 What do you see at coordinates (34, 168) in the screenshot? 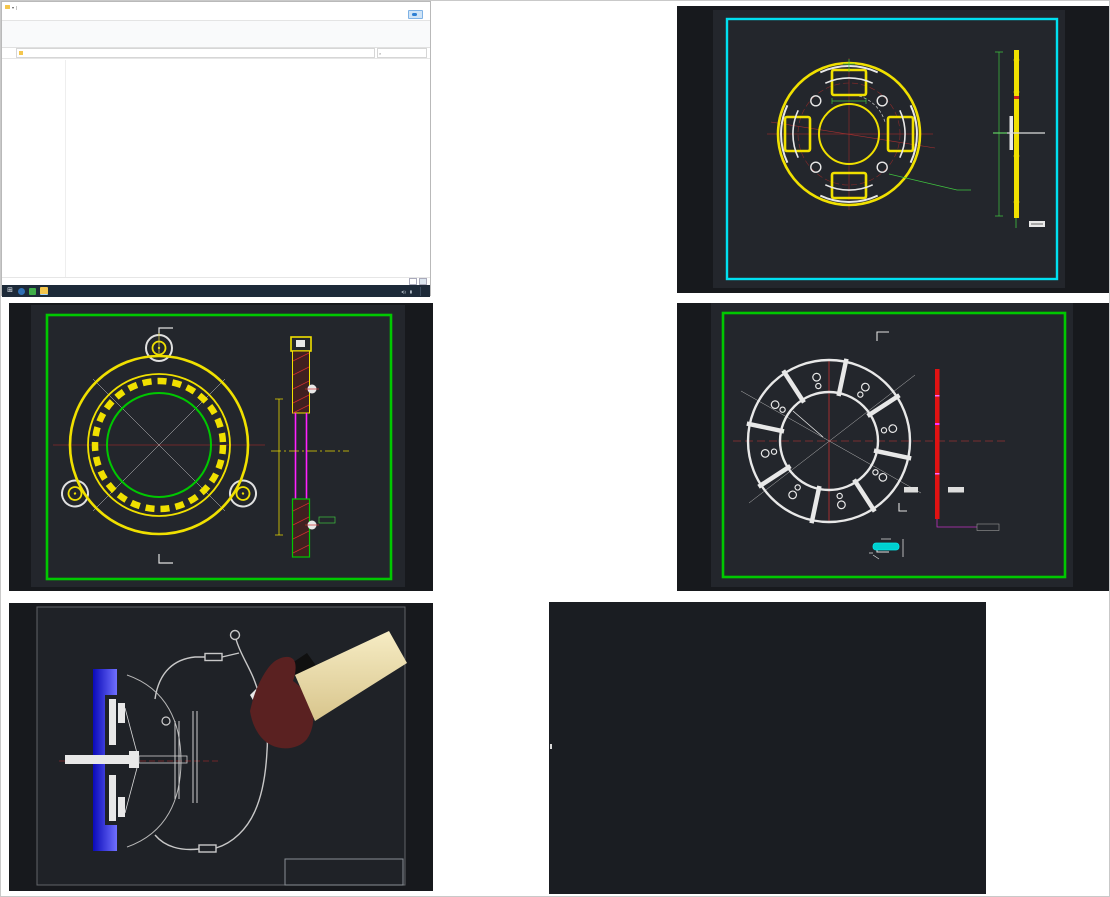
I see `navigation-pane` at bounding box center [34, 168].